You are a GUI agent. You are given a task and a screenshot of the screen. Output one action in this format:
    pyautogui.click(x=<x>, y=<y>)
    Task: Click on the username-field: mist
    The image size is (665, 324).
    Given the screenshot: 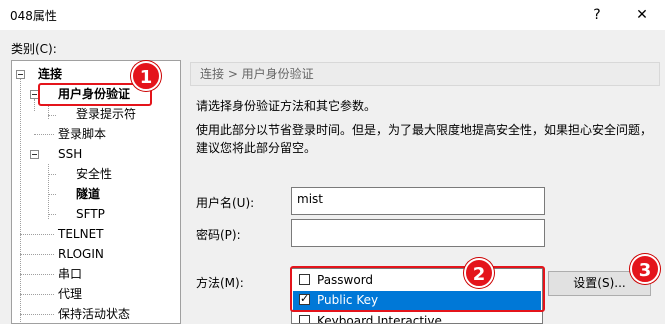 What is the action you would take?
    pyautogui.click(x=418, y=201)
    